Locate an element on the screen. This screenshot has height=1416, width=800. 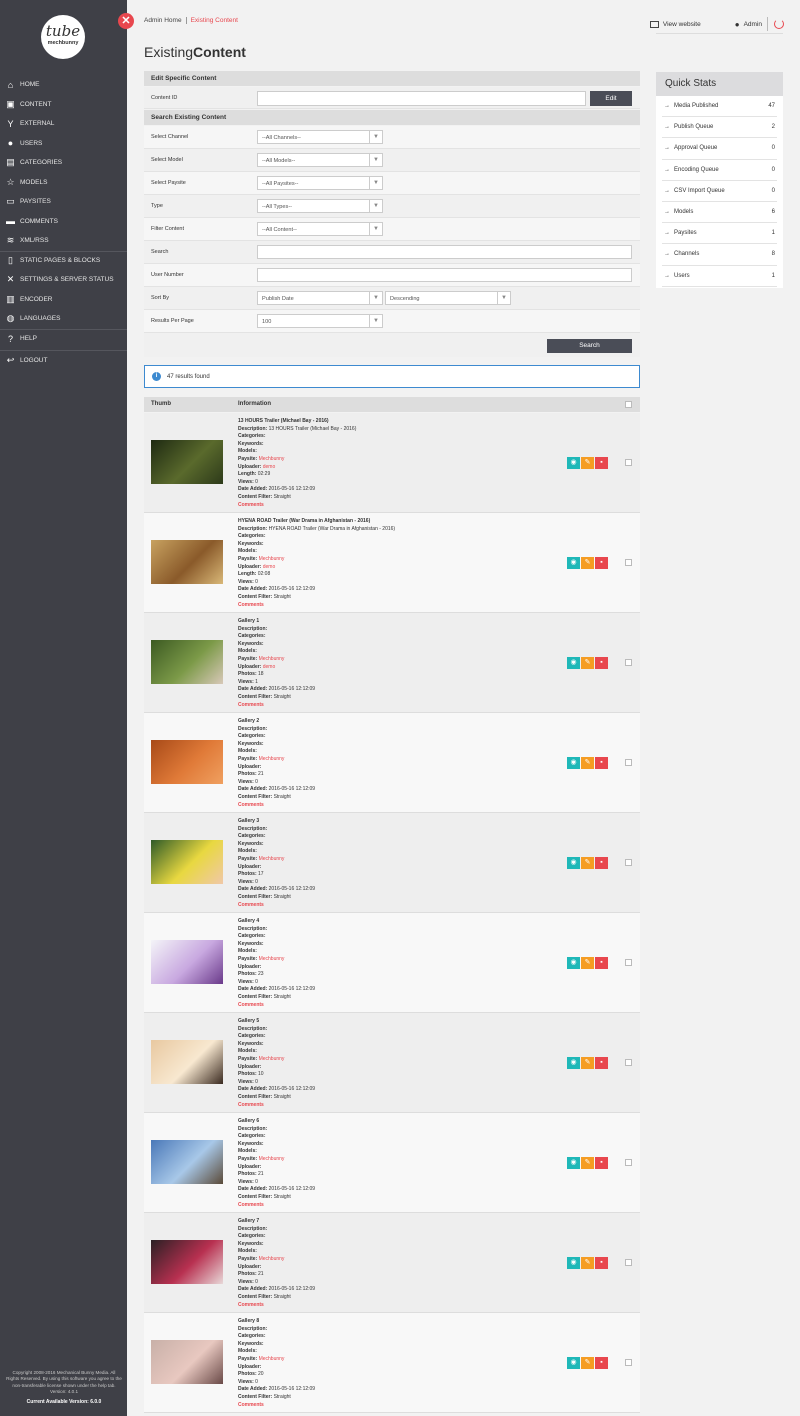
content-title: Gallery 4 is located at coordinates (248, 921).